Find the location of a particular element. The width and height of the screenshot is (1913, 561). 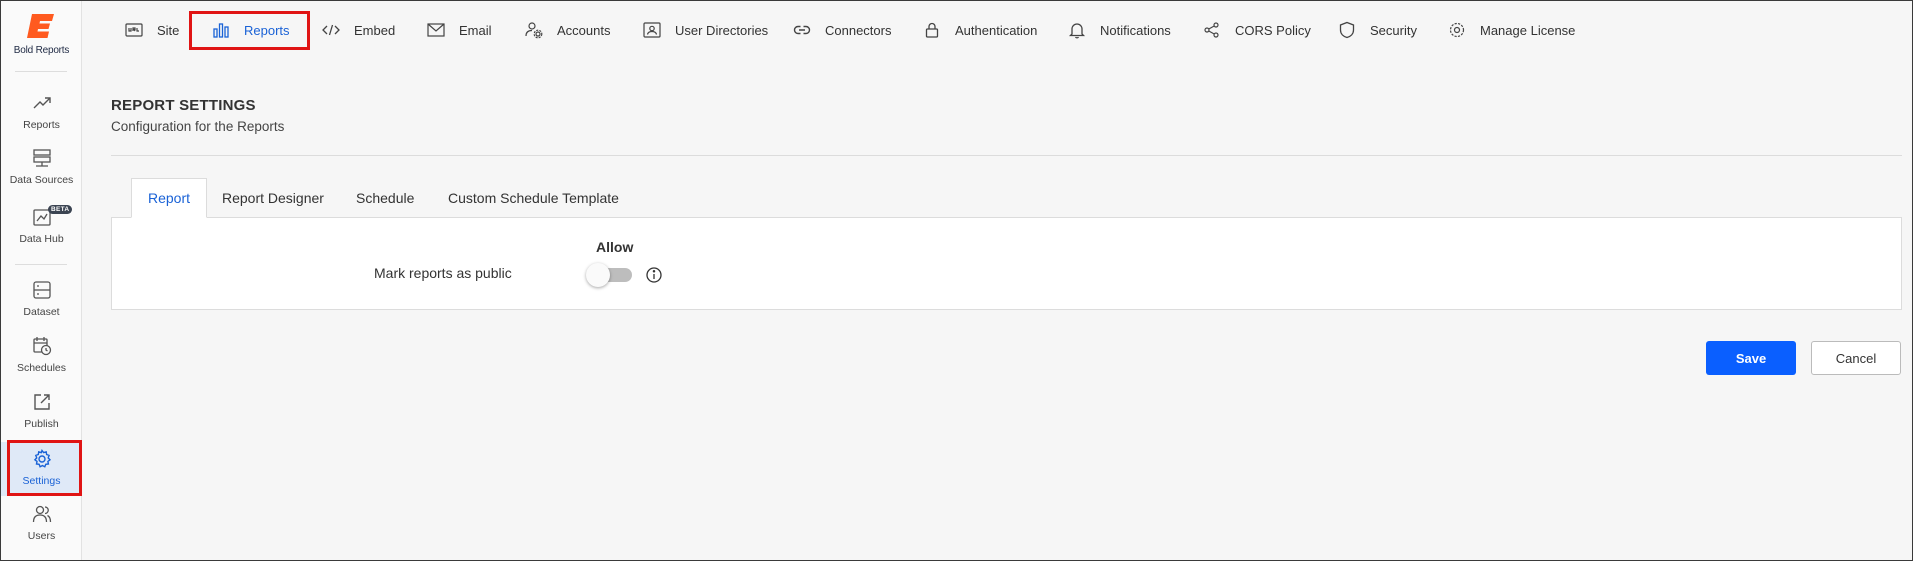

subtab-label: Report Designer is located at coordinates (273, 198).